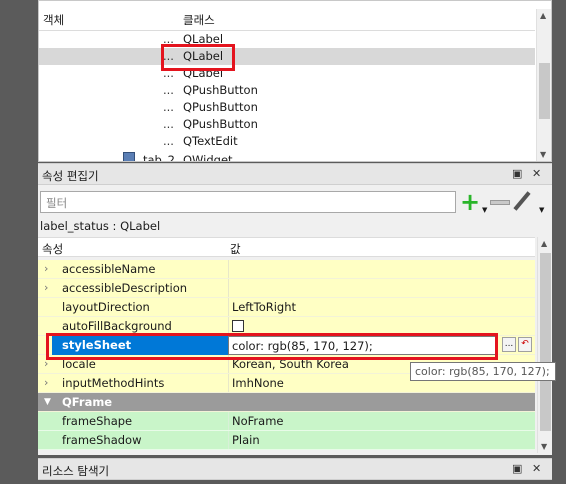 This screenshot has width=566, height=484. I want to click on tree-row-selected: ... QLabel, so click(287, 56).